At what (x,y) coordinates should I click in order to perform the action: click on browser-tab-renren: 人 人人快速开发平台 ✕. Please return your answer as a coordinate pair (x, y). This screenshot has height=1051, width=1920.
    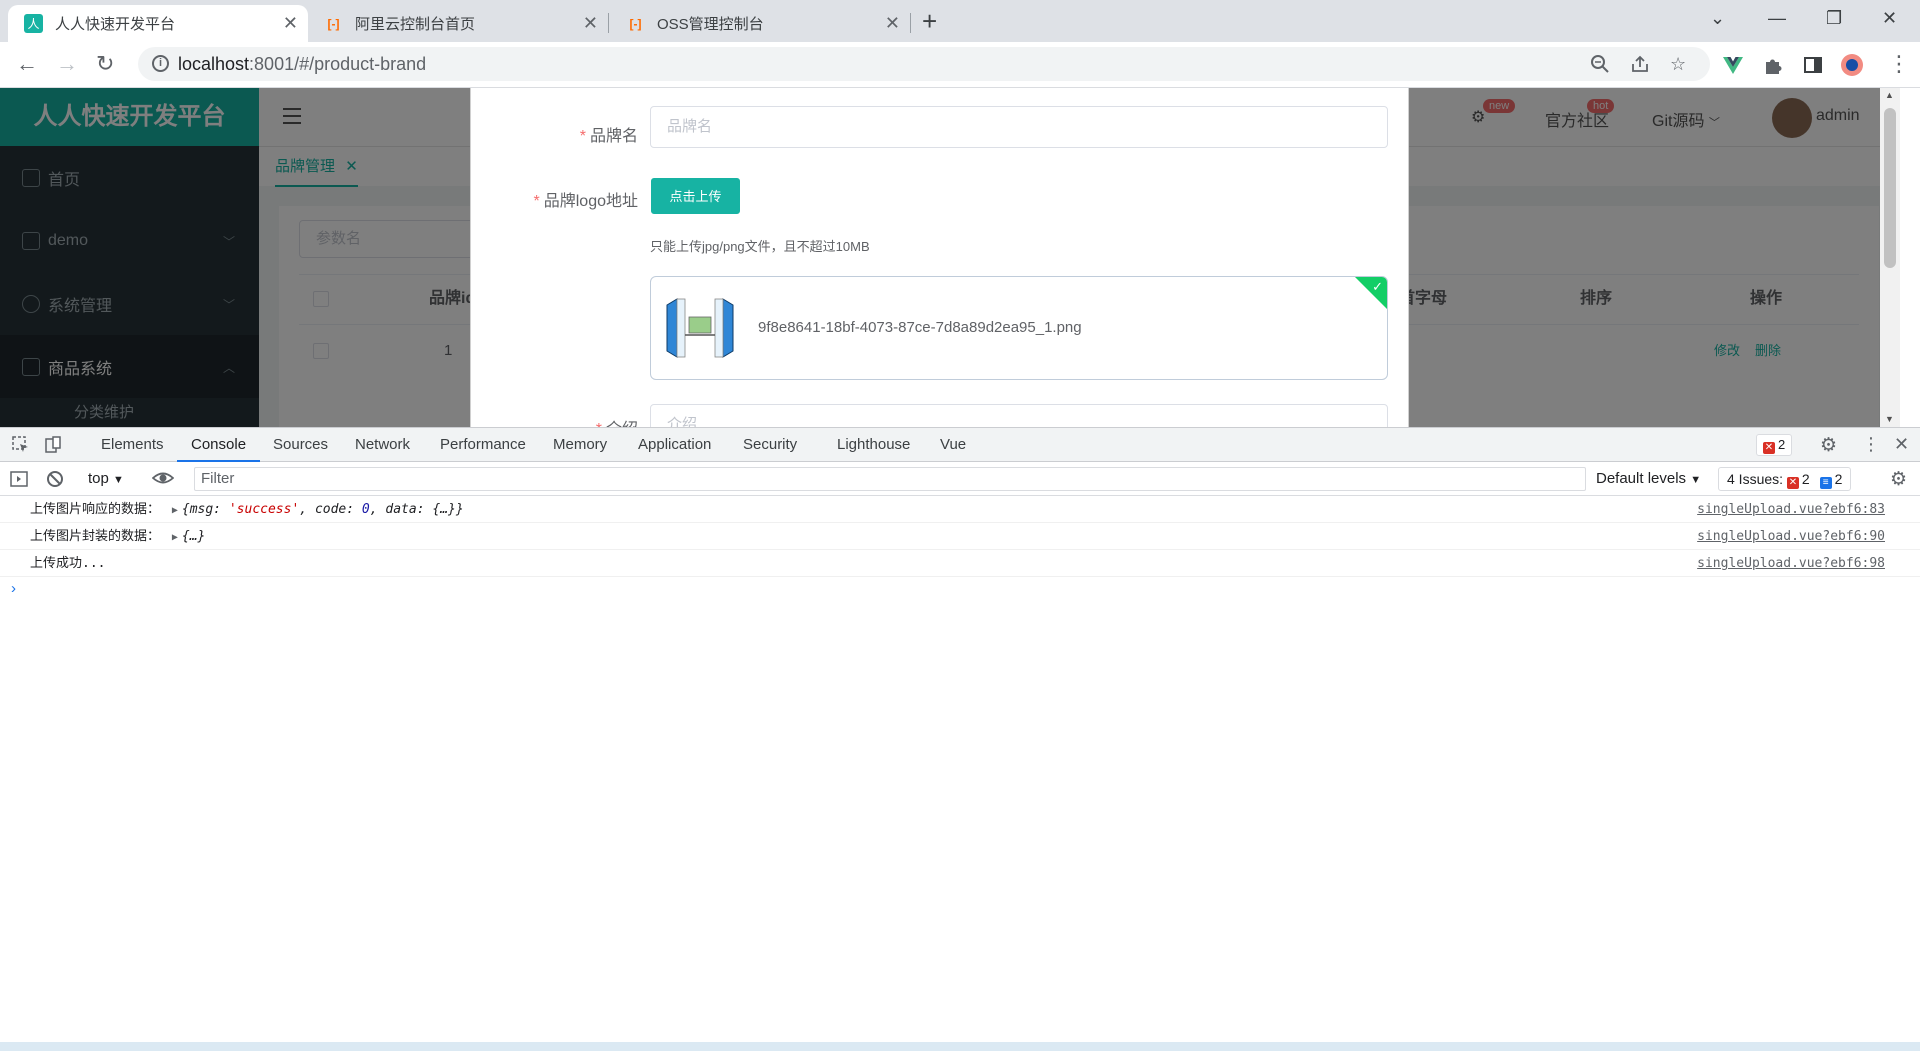
    Looking at the image, I should click on (158, 23).